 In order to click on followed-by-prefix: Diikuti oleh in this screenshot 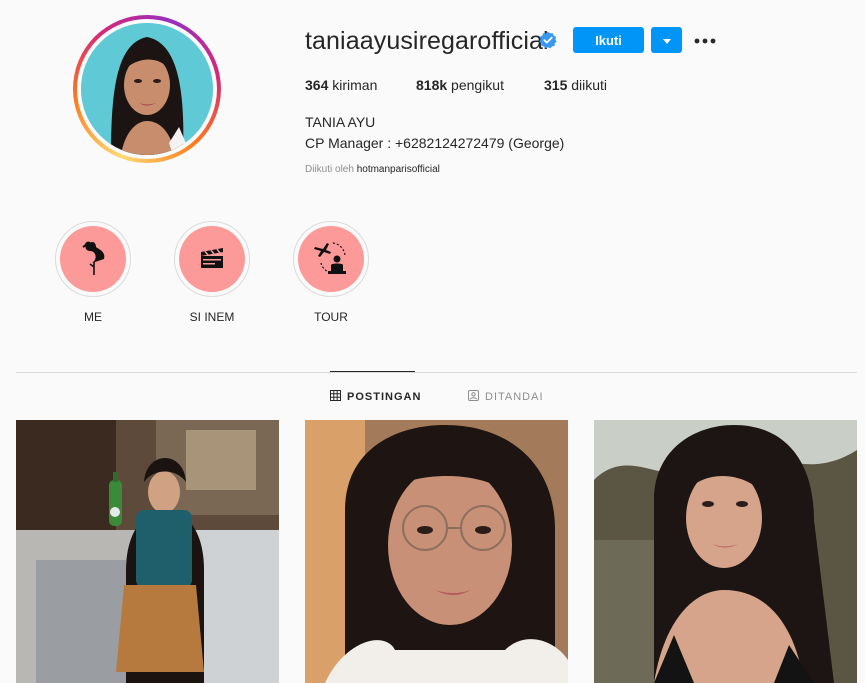, I will do `click(329, 169)`.